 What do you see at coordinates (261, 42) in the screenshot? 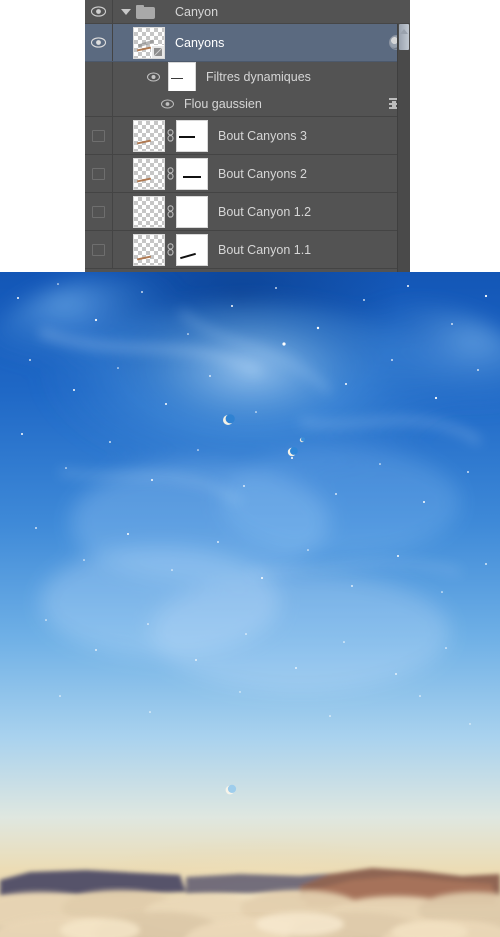
I see `canyons-content: Canyons` at bounding box center [261, 42].